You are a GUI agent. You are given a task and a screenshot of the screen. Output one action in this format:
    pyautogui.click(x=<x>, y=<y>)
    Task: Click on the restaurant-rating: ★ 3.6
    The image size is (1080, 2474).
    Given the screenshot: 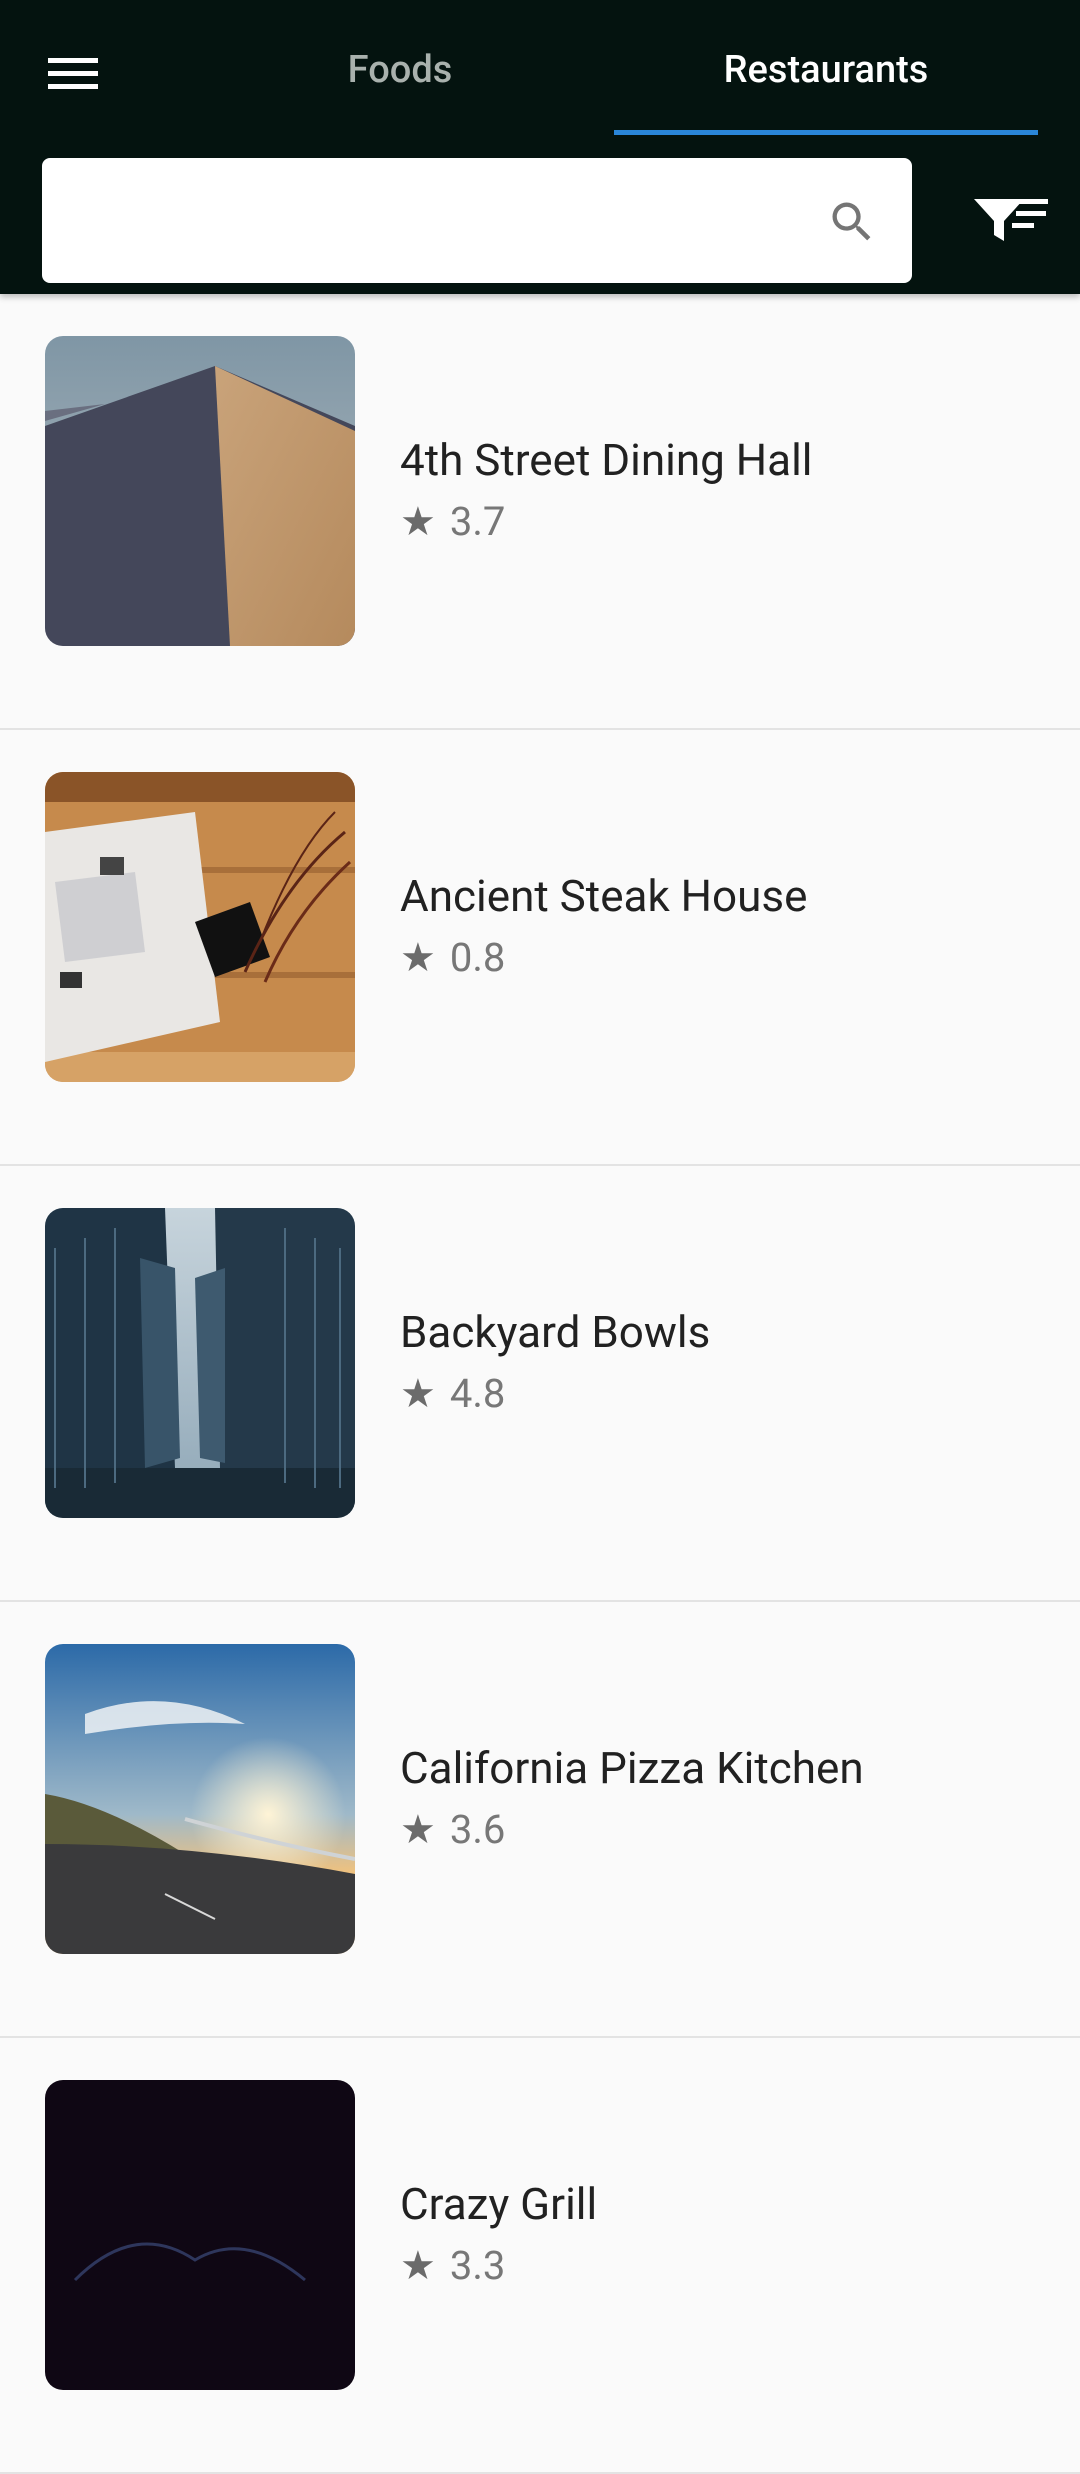 What is the action you would take?
    pyautogui.click(x=452, y=1829)
    